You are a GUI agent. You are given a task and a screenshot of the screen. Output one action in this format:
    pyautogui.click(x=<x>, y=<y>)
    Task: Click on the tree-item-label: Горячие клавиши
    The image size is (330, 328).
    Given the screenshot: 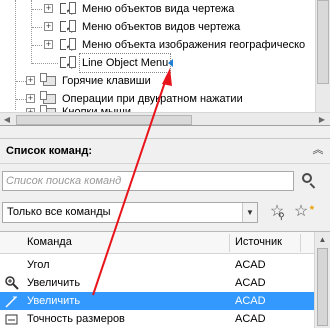 What is the action you would take?
    pyautogui.click(x=106, y=81)
    